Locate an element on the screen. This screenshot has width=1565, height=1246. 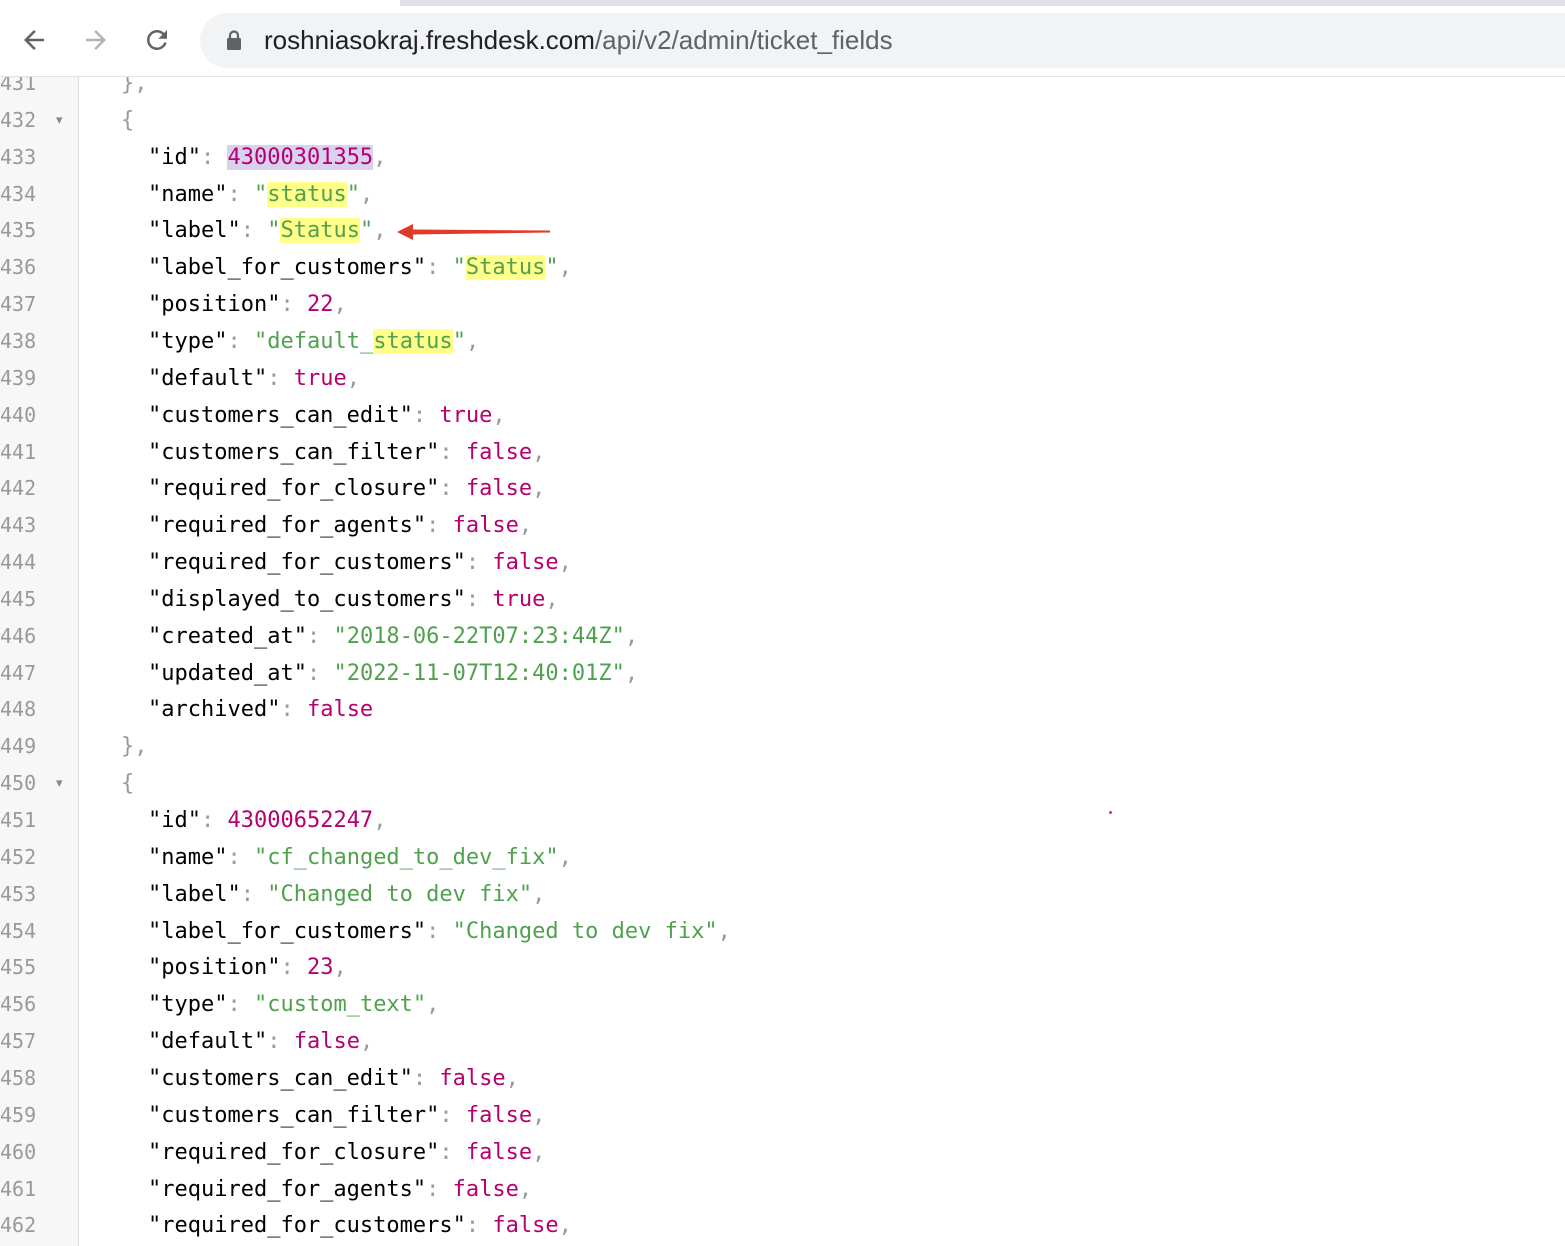
code-text: "archived": false is located at coordinates (260, 709).